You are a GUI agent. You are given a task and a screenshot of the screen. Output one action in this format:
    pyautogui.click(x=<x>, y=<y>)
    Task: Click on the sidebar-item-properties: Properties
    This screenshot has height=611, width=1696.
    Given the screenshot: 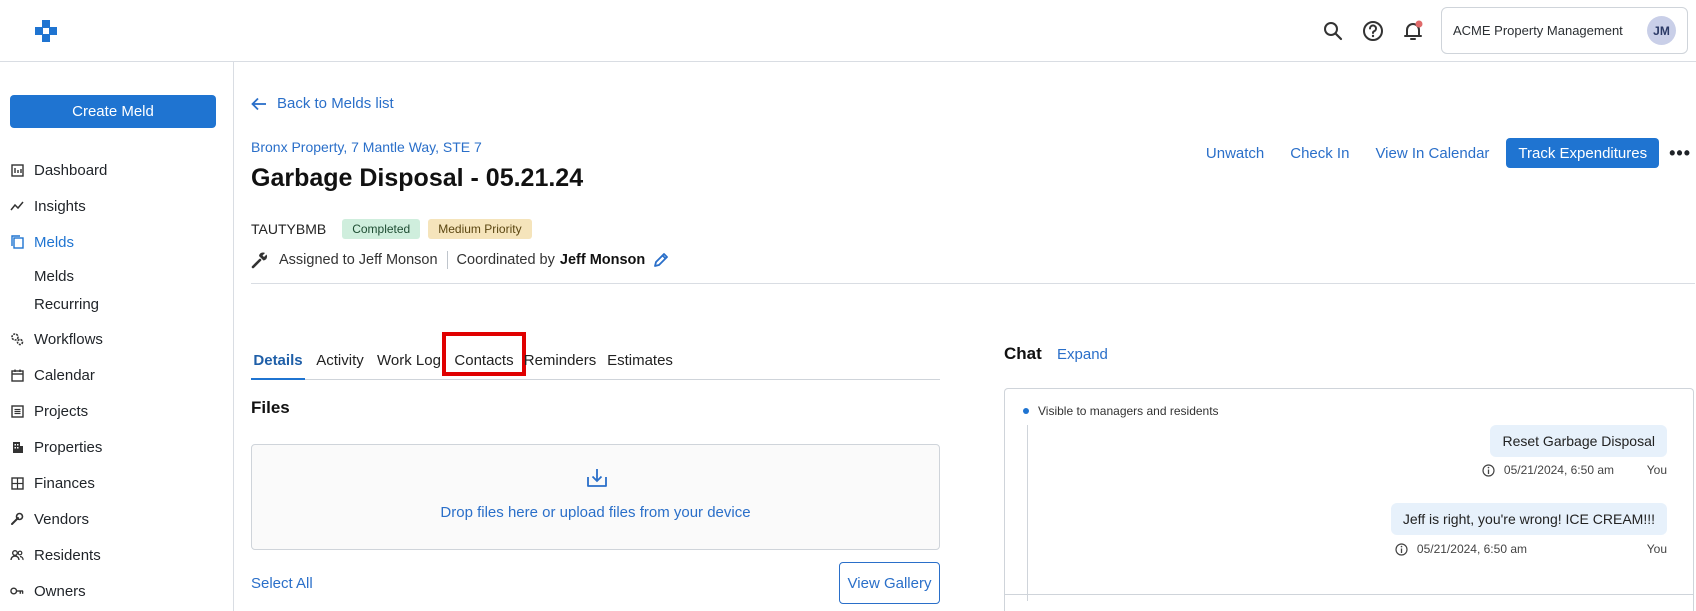 What is the action you would take?
    pyautogui.click(x=56, y=447)
    